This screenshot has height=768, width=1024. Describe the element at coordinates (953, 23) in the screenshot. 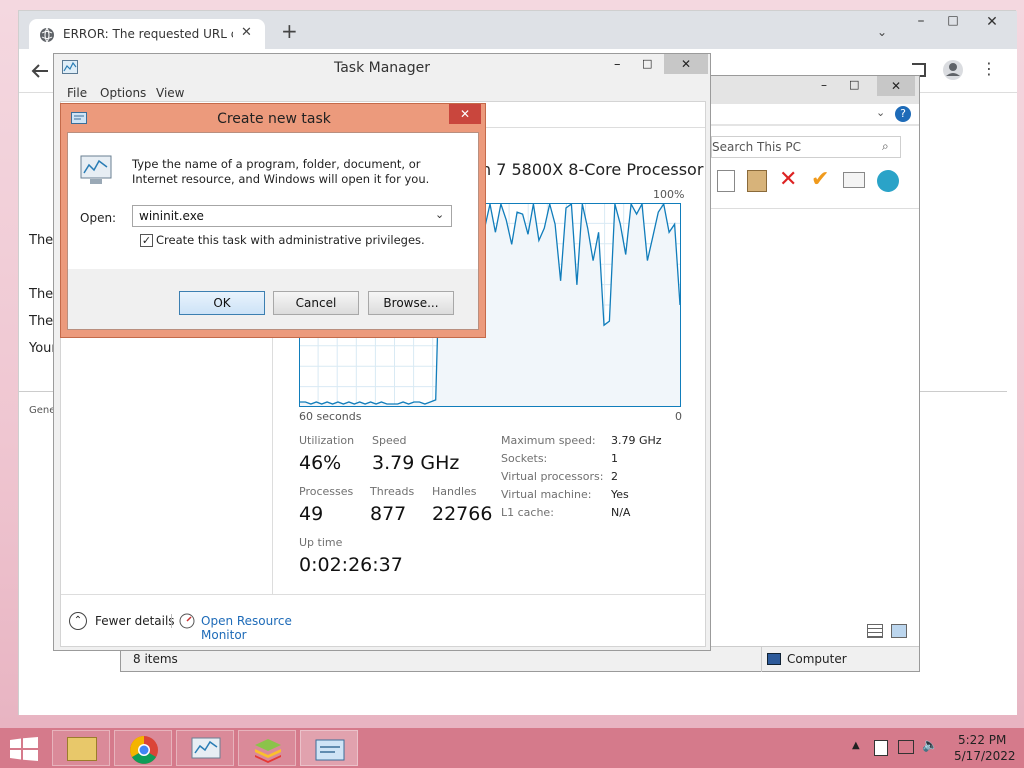

I see `maximize-button: □` at that location.